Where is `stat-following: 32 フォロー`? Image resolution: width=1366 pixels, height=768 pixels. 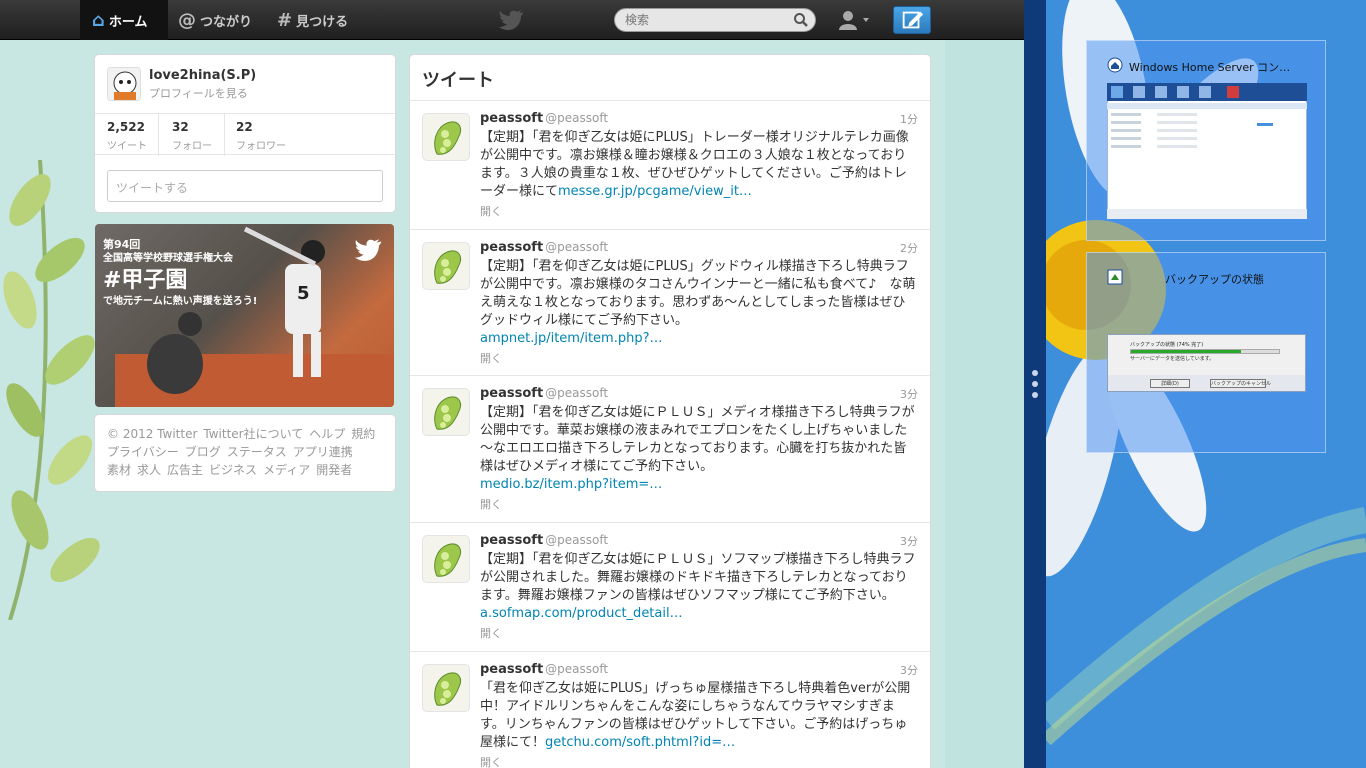
stat-following: 32 フォロー is located at coordinates (192, 136).